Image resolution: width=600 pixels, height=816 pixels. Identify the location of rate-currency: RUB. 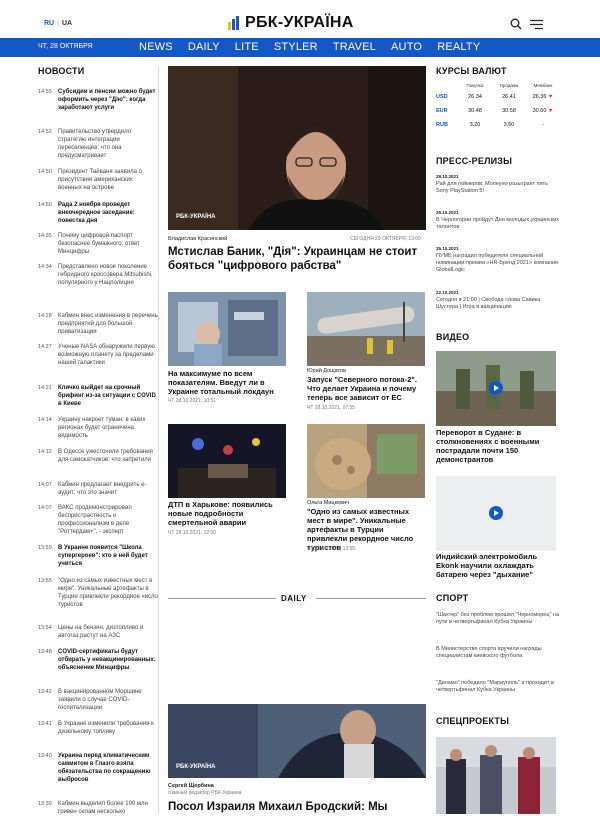
(442, 125).